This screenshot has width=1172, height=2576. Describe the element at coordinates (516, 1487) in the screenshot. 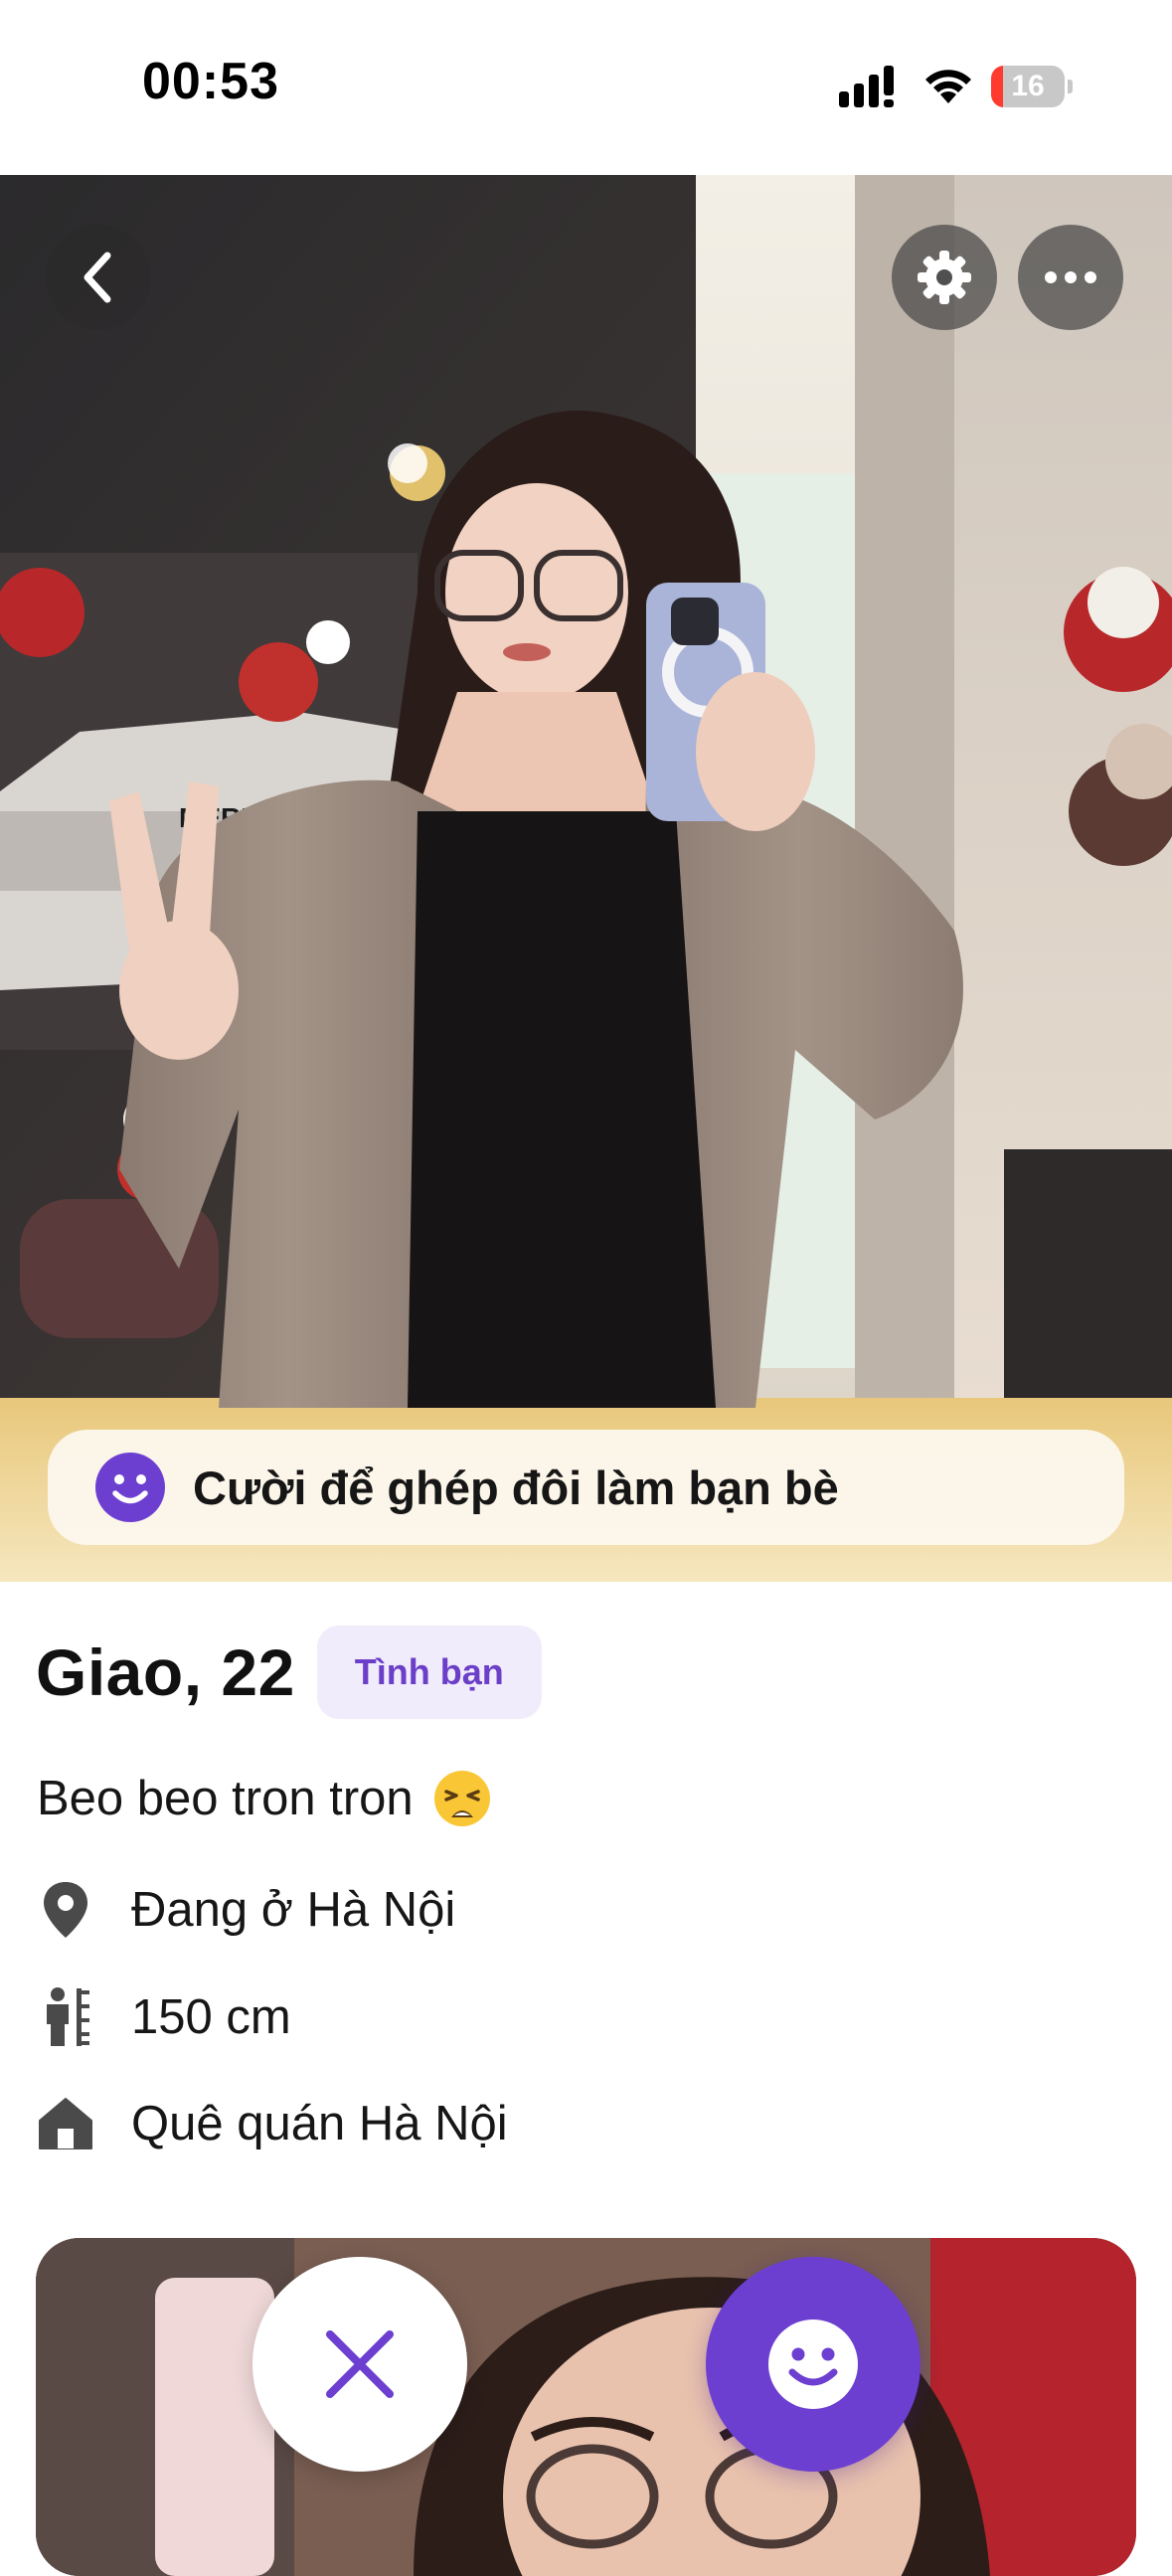

I see `smile-banner-text: Cười để ghép đôi làm bạn bè` at that location.